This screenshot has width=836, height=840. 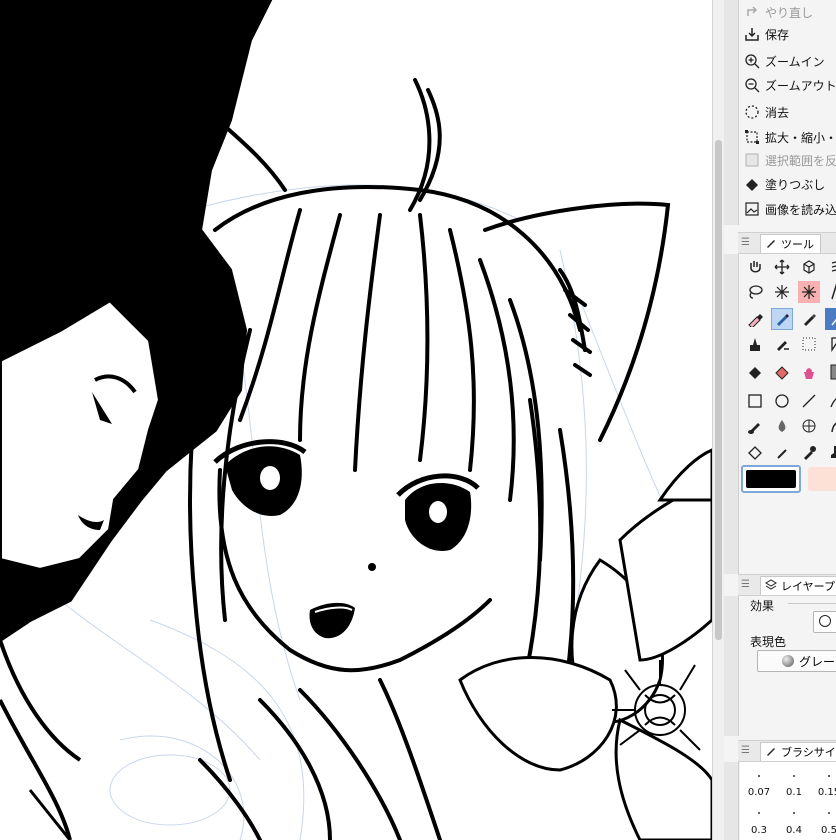 What do you see at coordinates (830, 319) in the screenshot?
I see `pen-tool-blue` at bounding box center [830, 319].